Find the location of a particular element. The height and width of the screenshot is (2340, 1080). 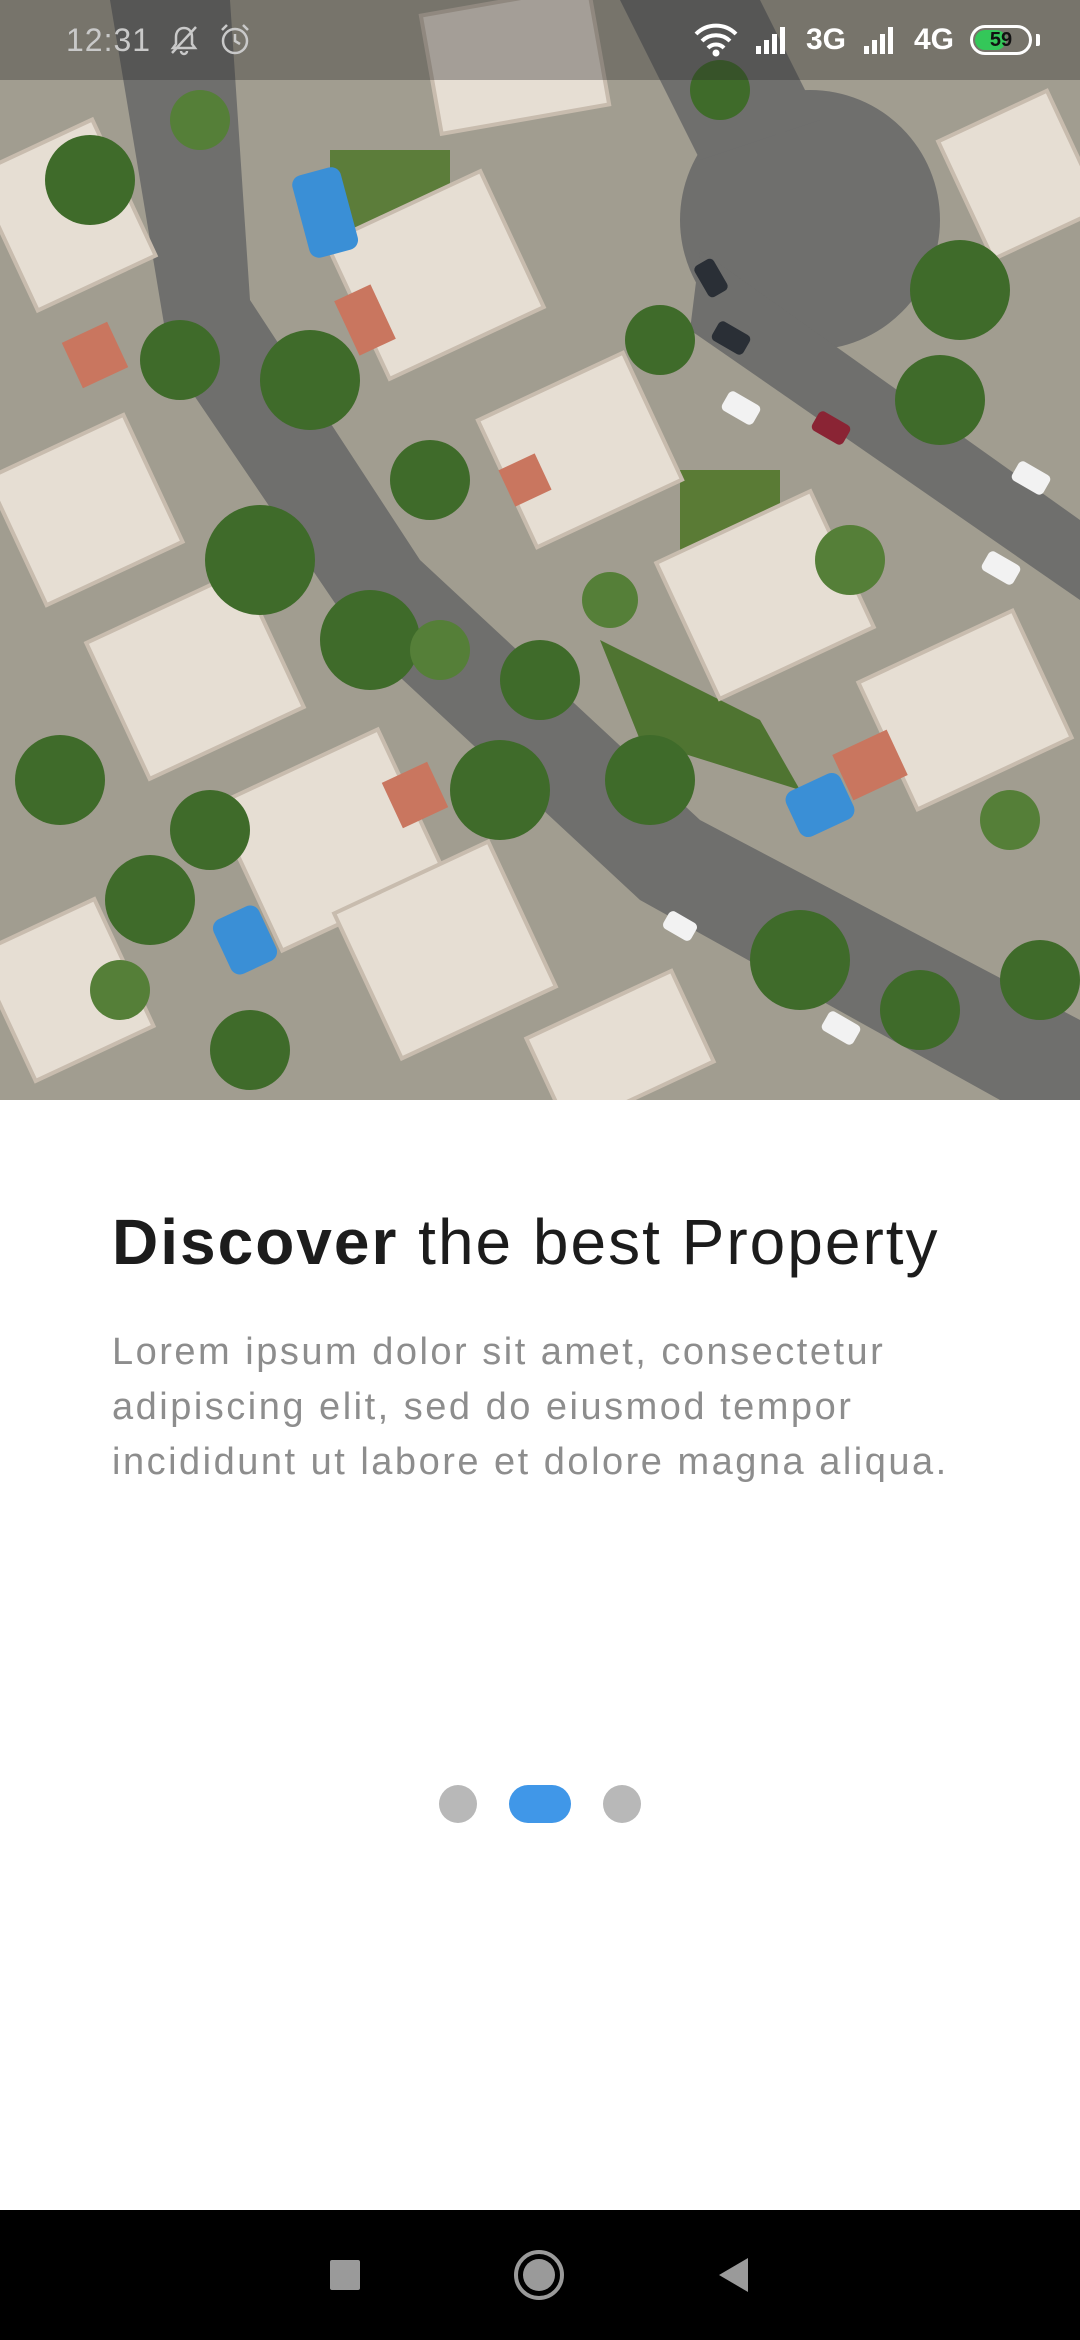

wifi-icon is located at coordinates (716, 40).